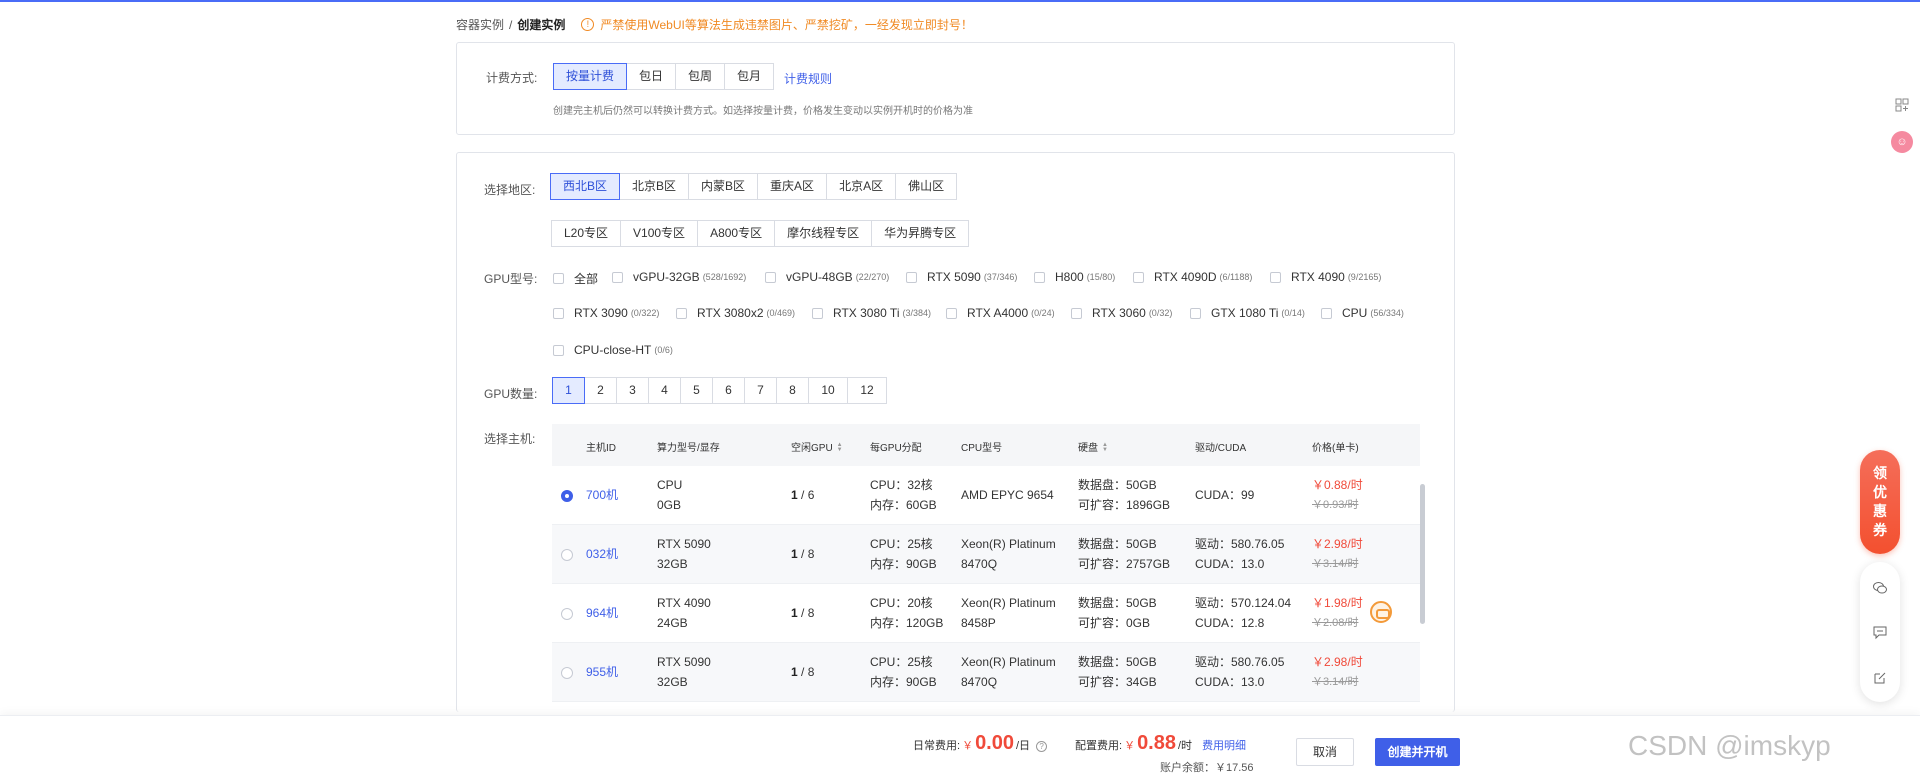  I want to click on gpu-count-options: 1 2 3 4 5 6 7 8 10 12, so click(719, 390).